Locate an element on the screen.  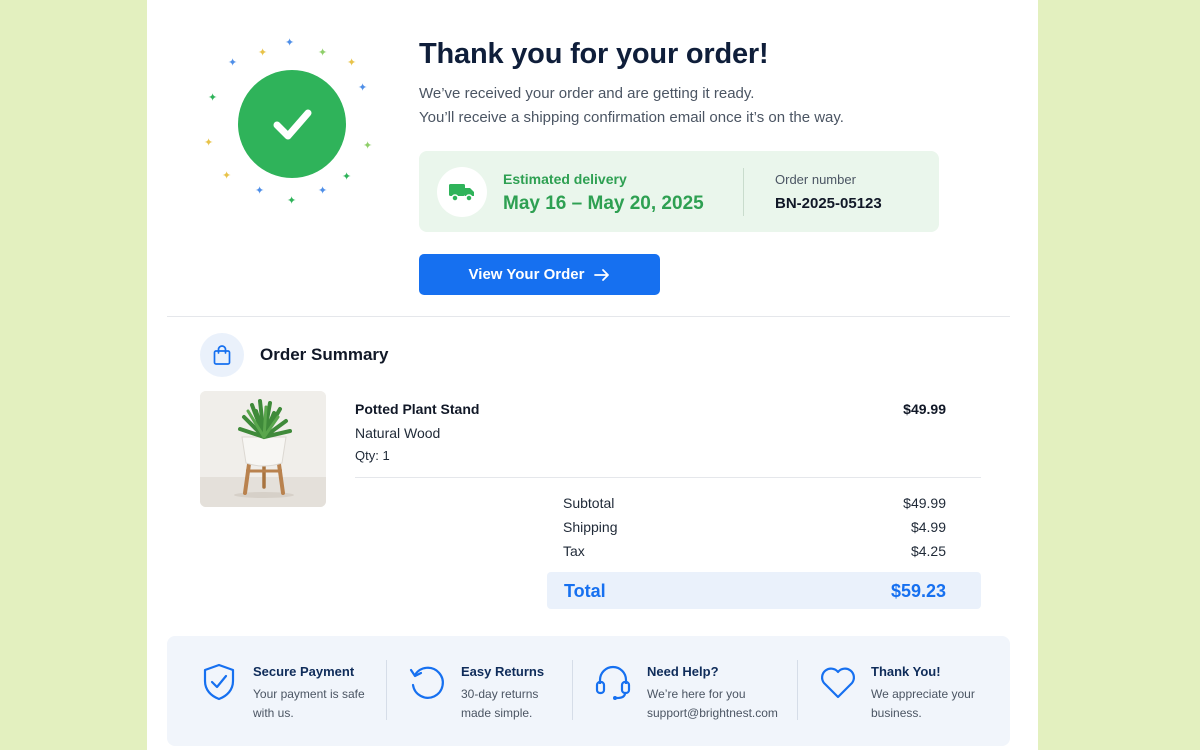
row-value: $4.25 is located at coordinates (928, 551).